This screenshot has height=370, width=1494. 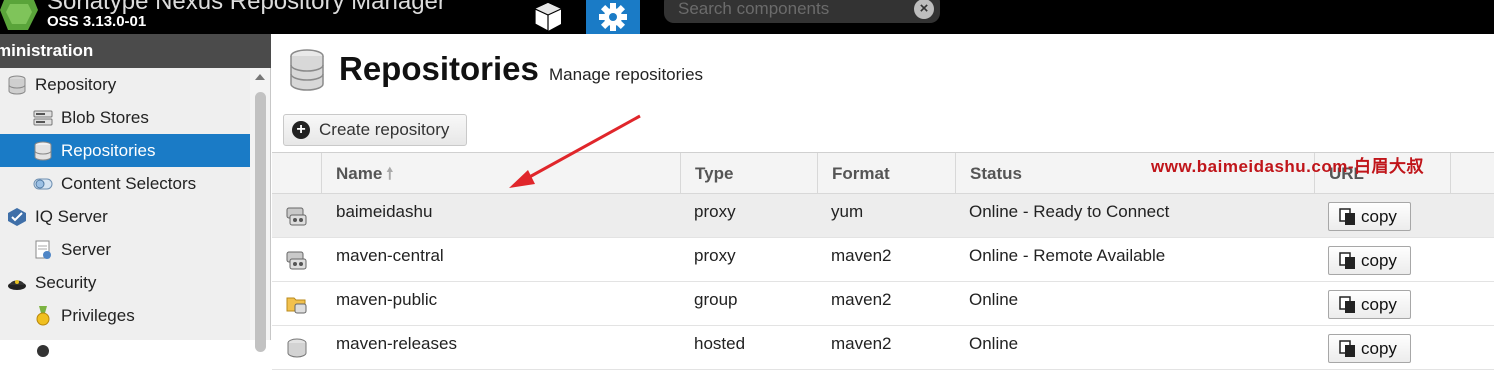 What do you see at coordinates (43, 183) in the screenshot?
I see `selector-icon` at bounding box center [43, 183].